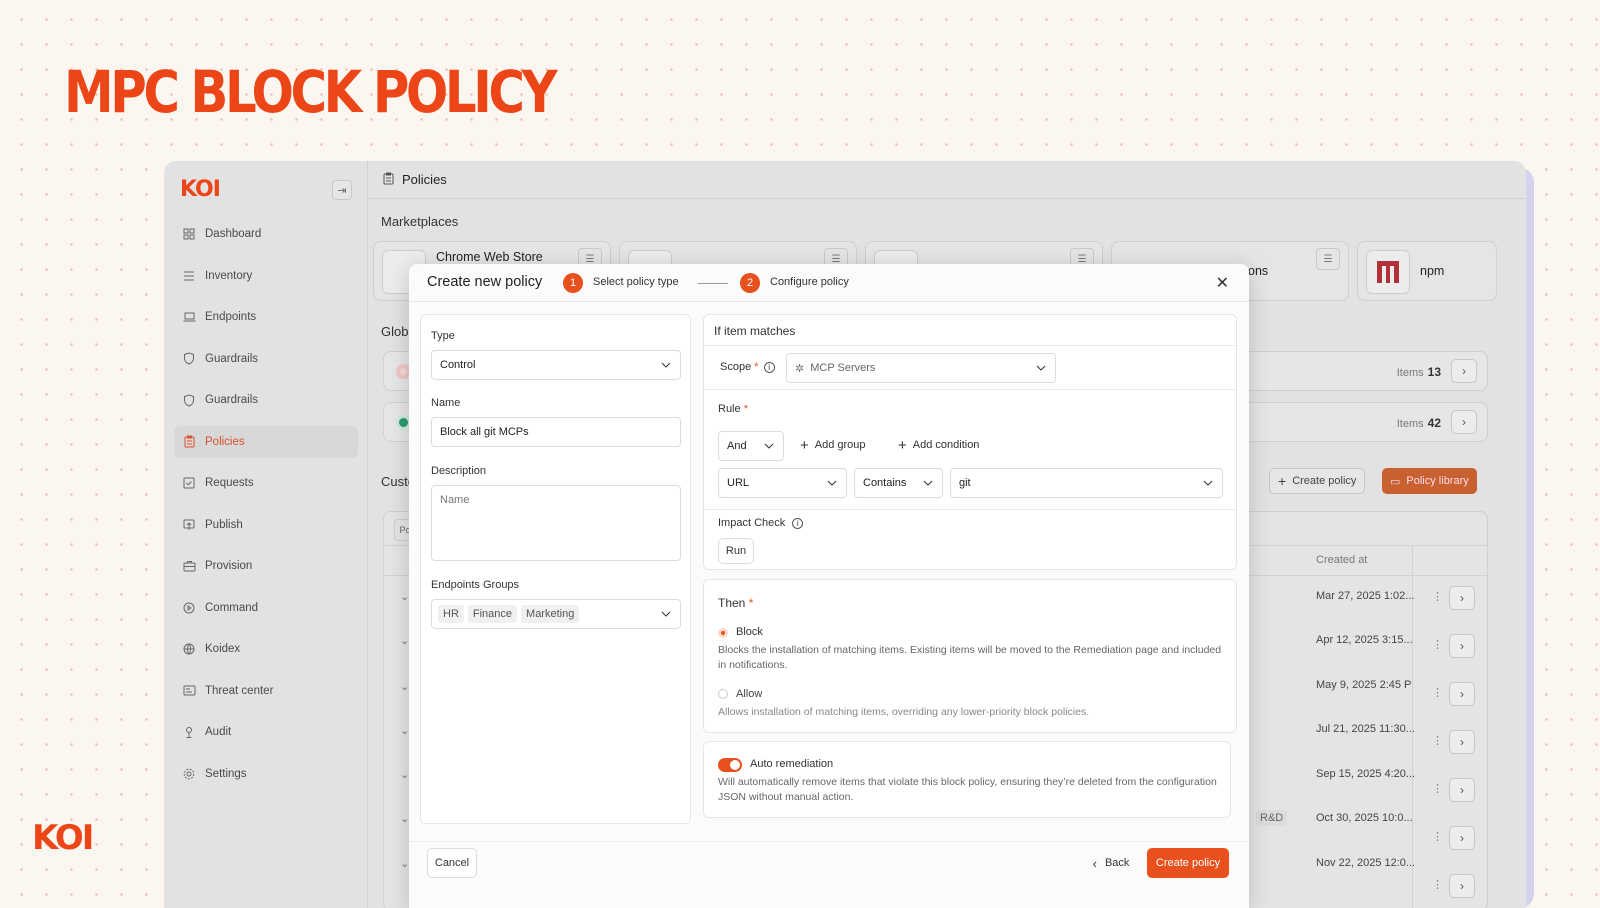 The height and width of the screenshot is (908, 1600). I want to click on add-condition-button: + Add condition, so click(938, 445).